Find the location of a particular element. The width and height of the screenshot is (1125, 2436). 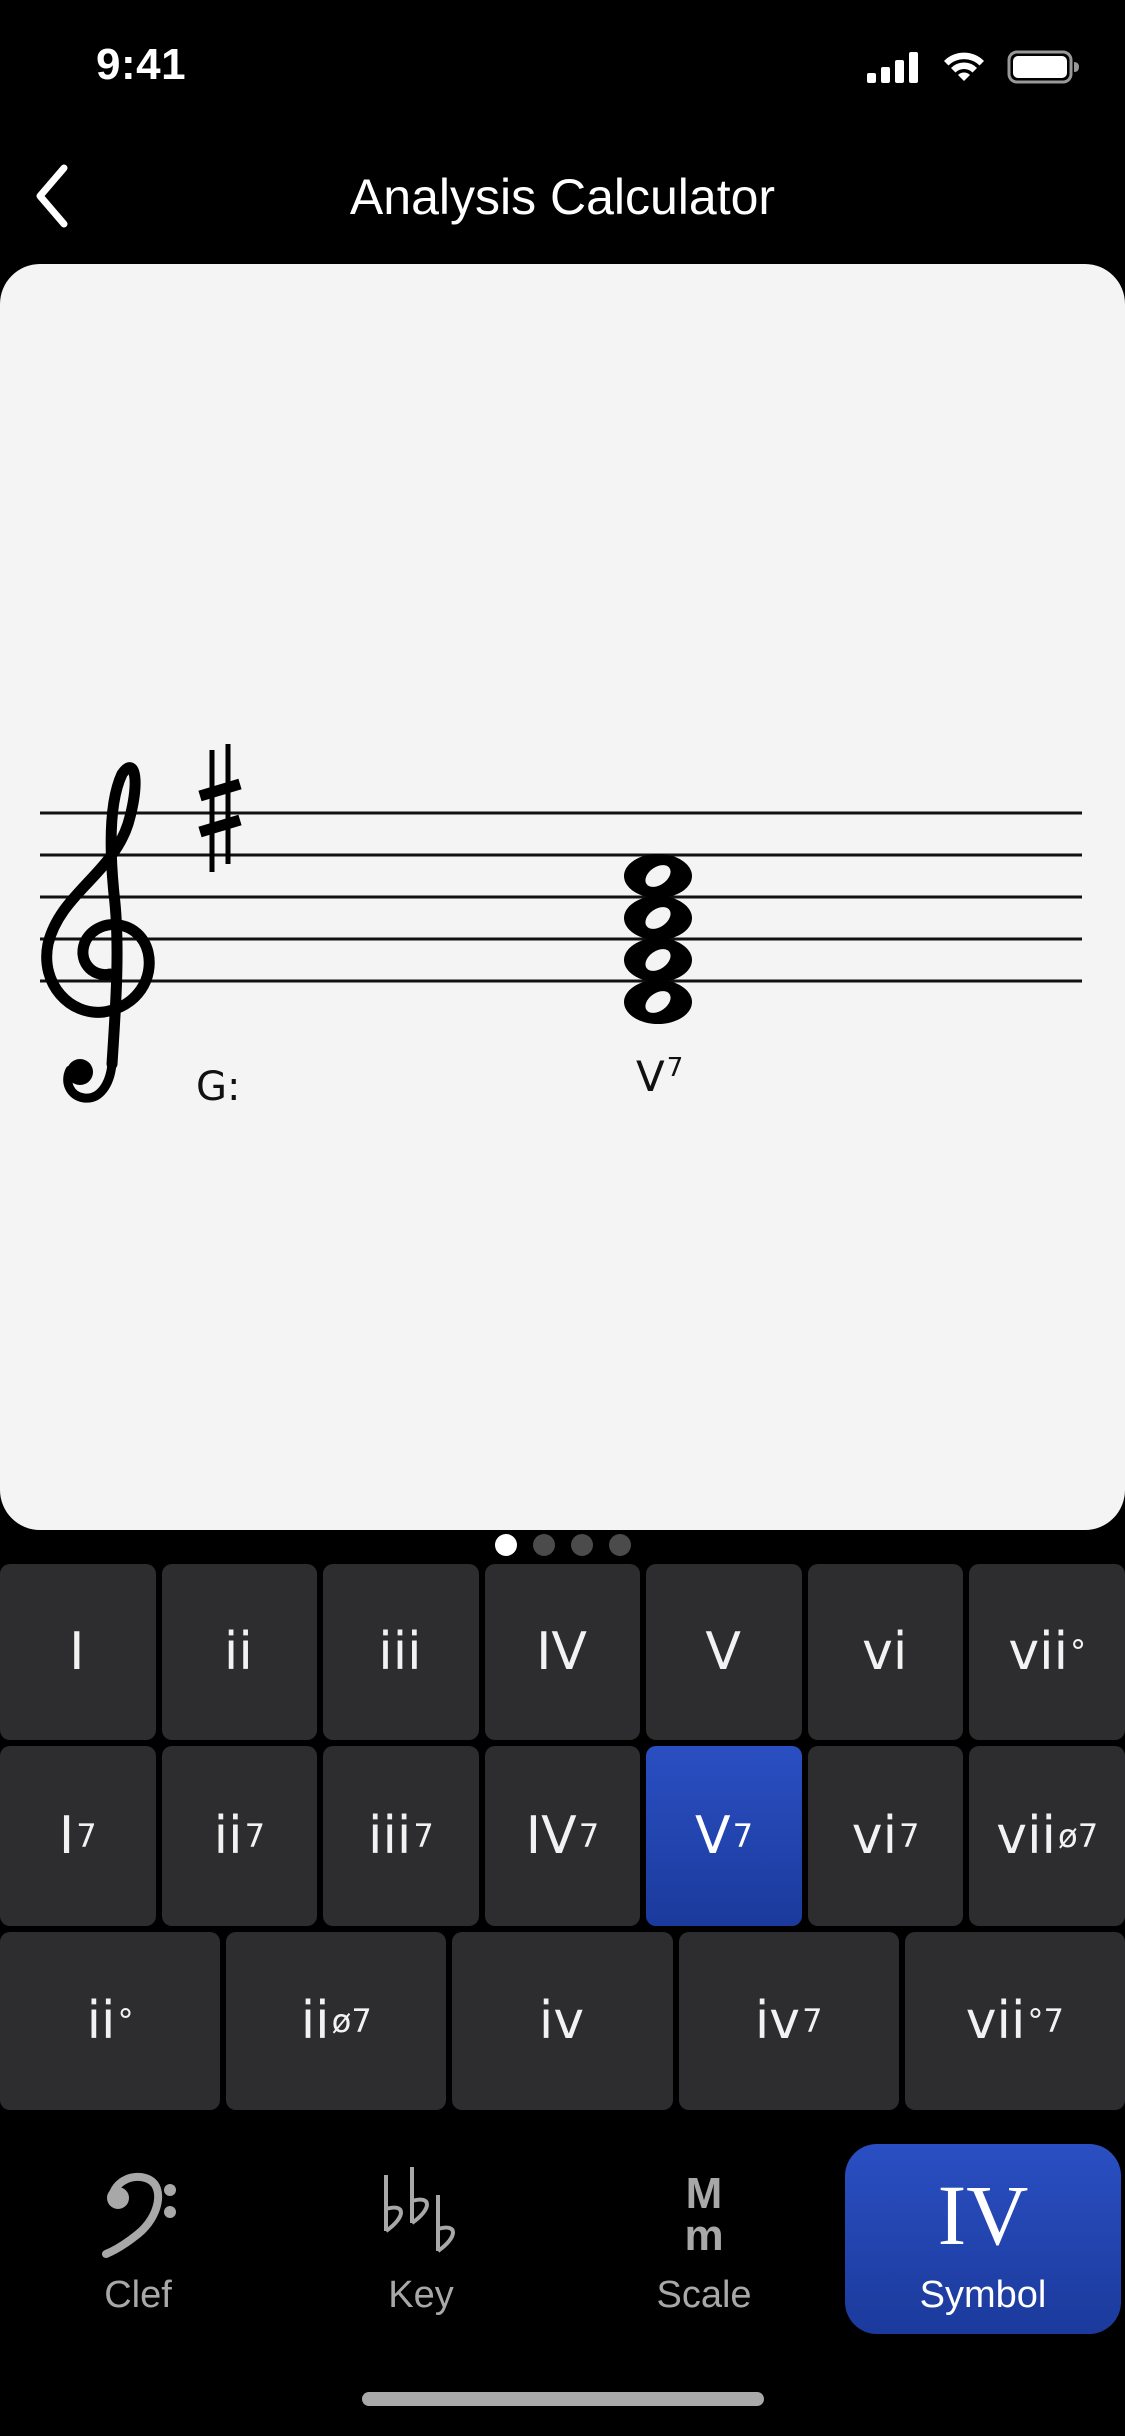

tab-bar: Clef Key M m Scale IV Symbol is located at coordinates (562, 2240).